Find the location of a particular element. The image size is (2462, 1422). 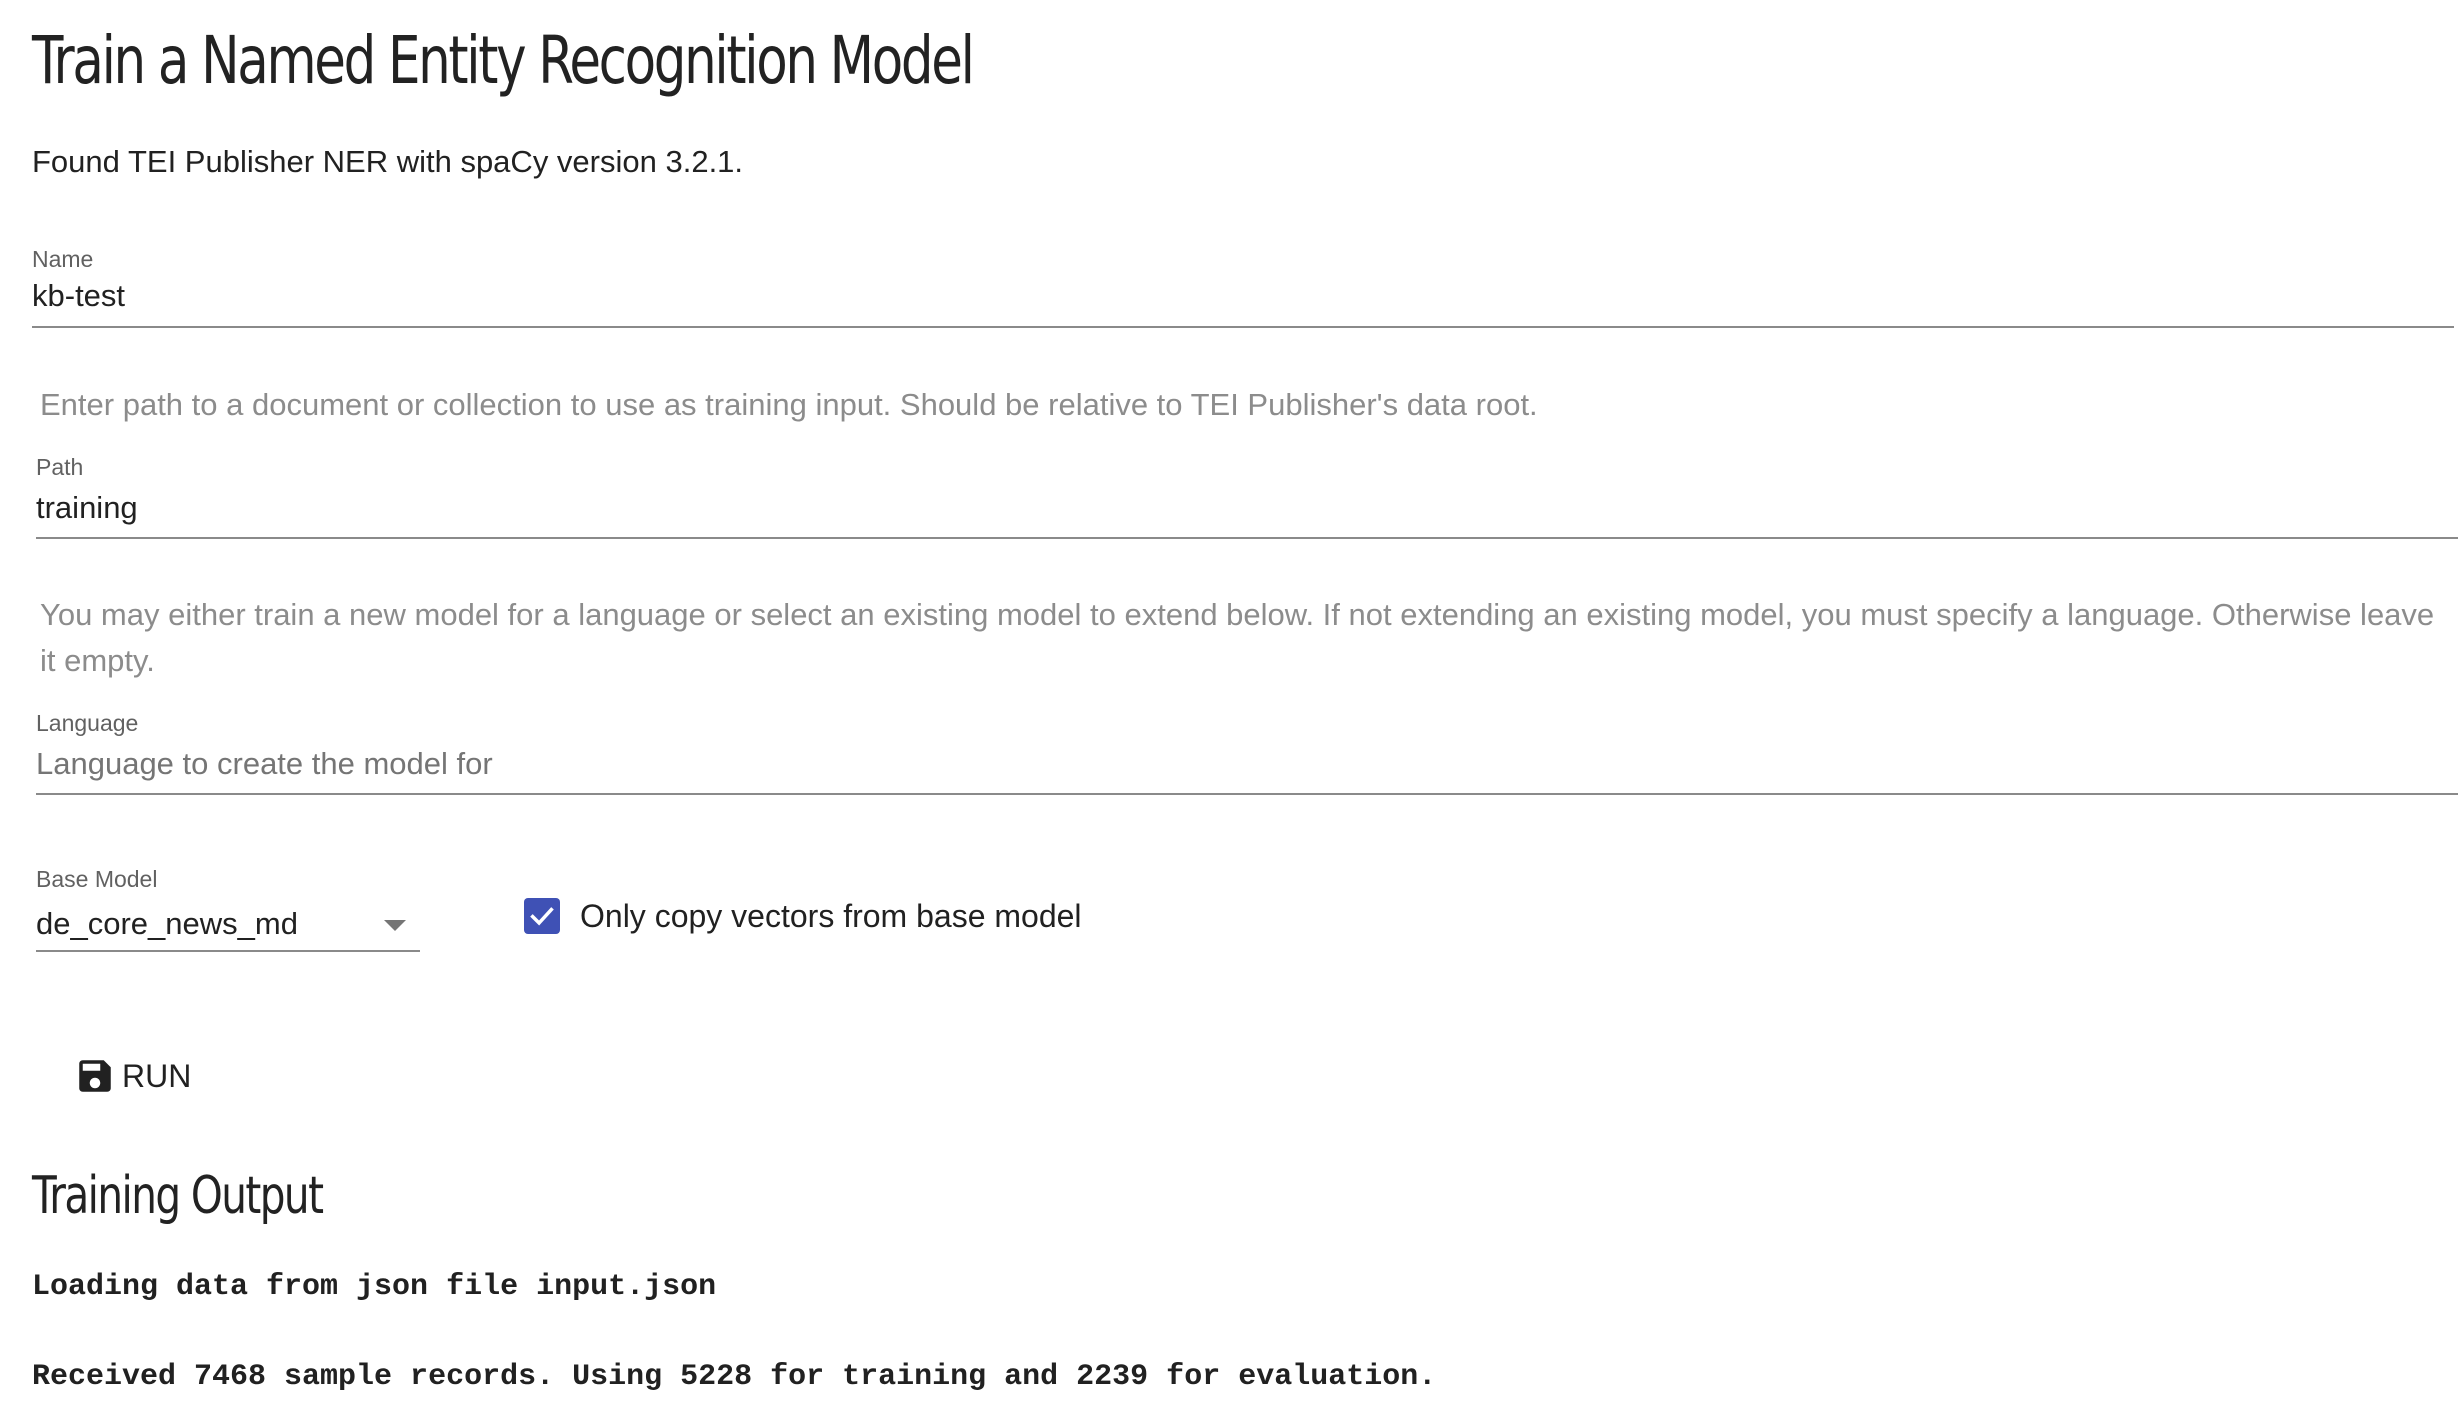

dropdown-arrow-icon is located at coordinates (395, 925).